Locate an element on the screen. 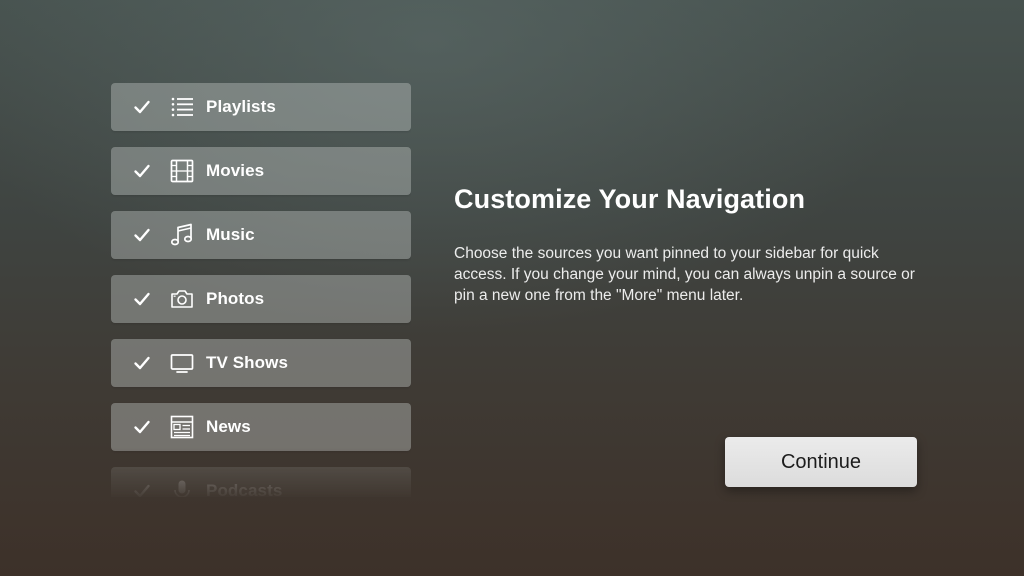  source-row-tv-shows: TV Shows is located at coordinates (261, 363).